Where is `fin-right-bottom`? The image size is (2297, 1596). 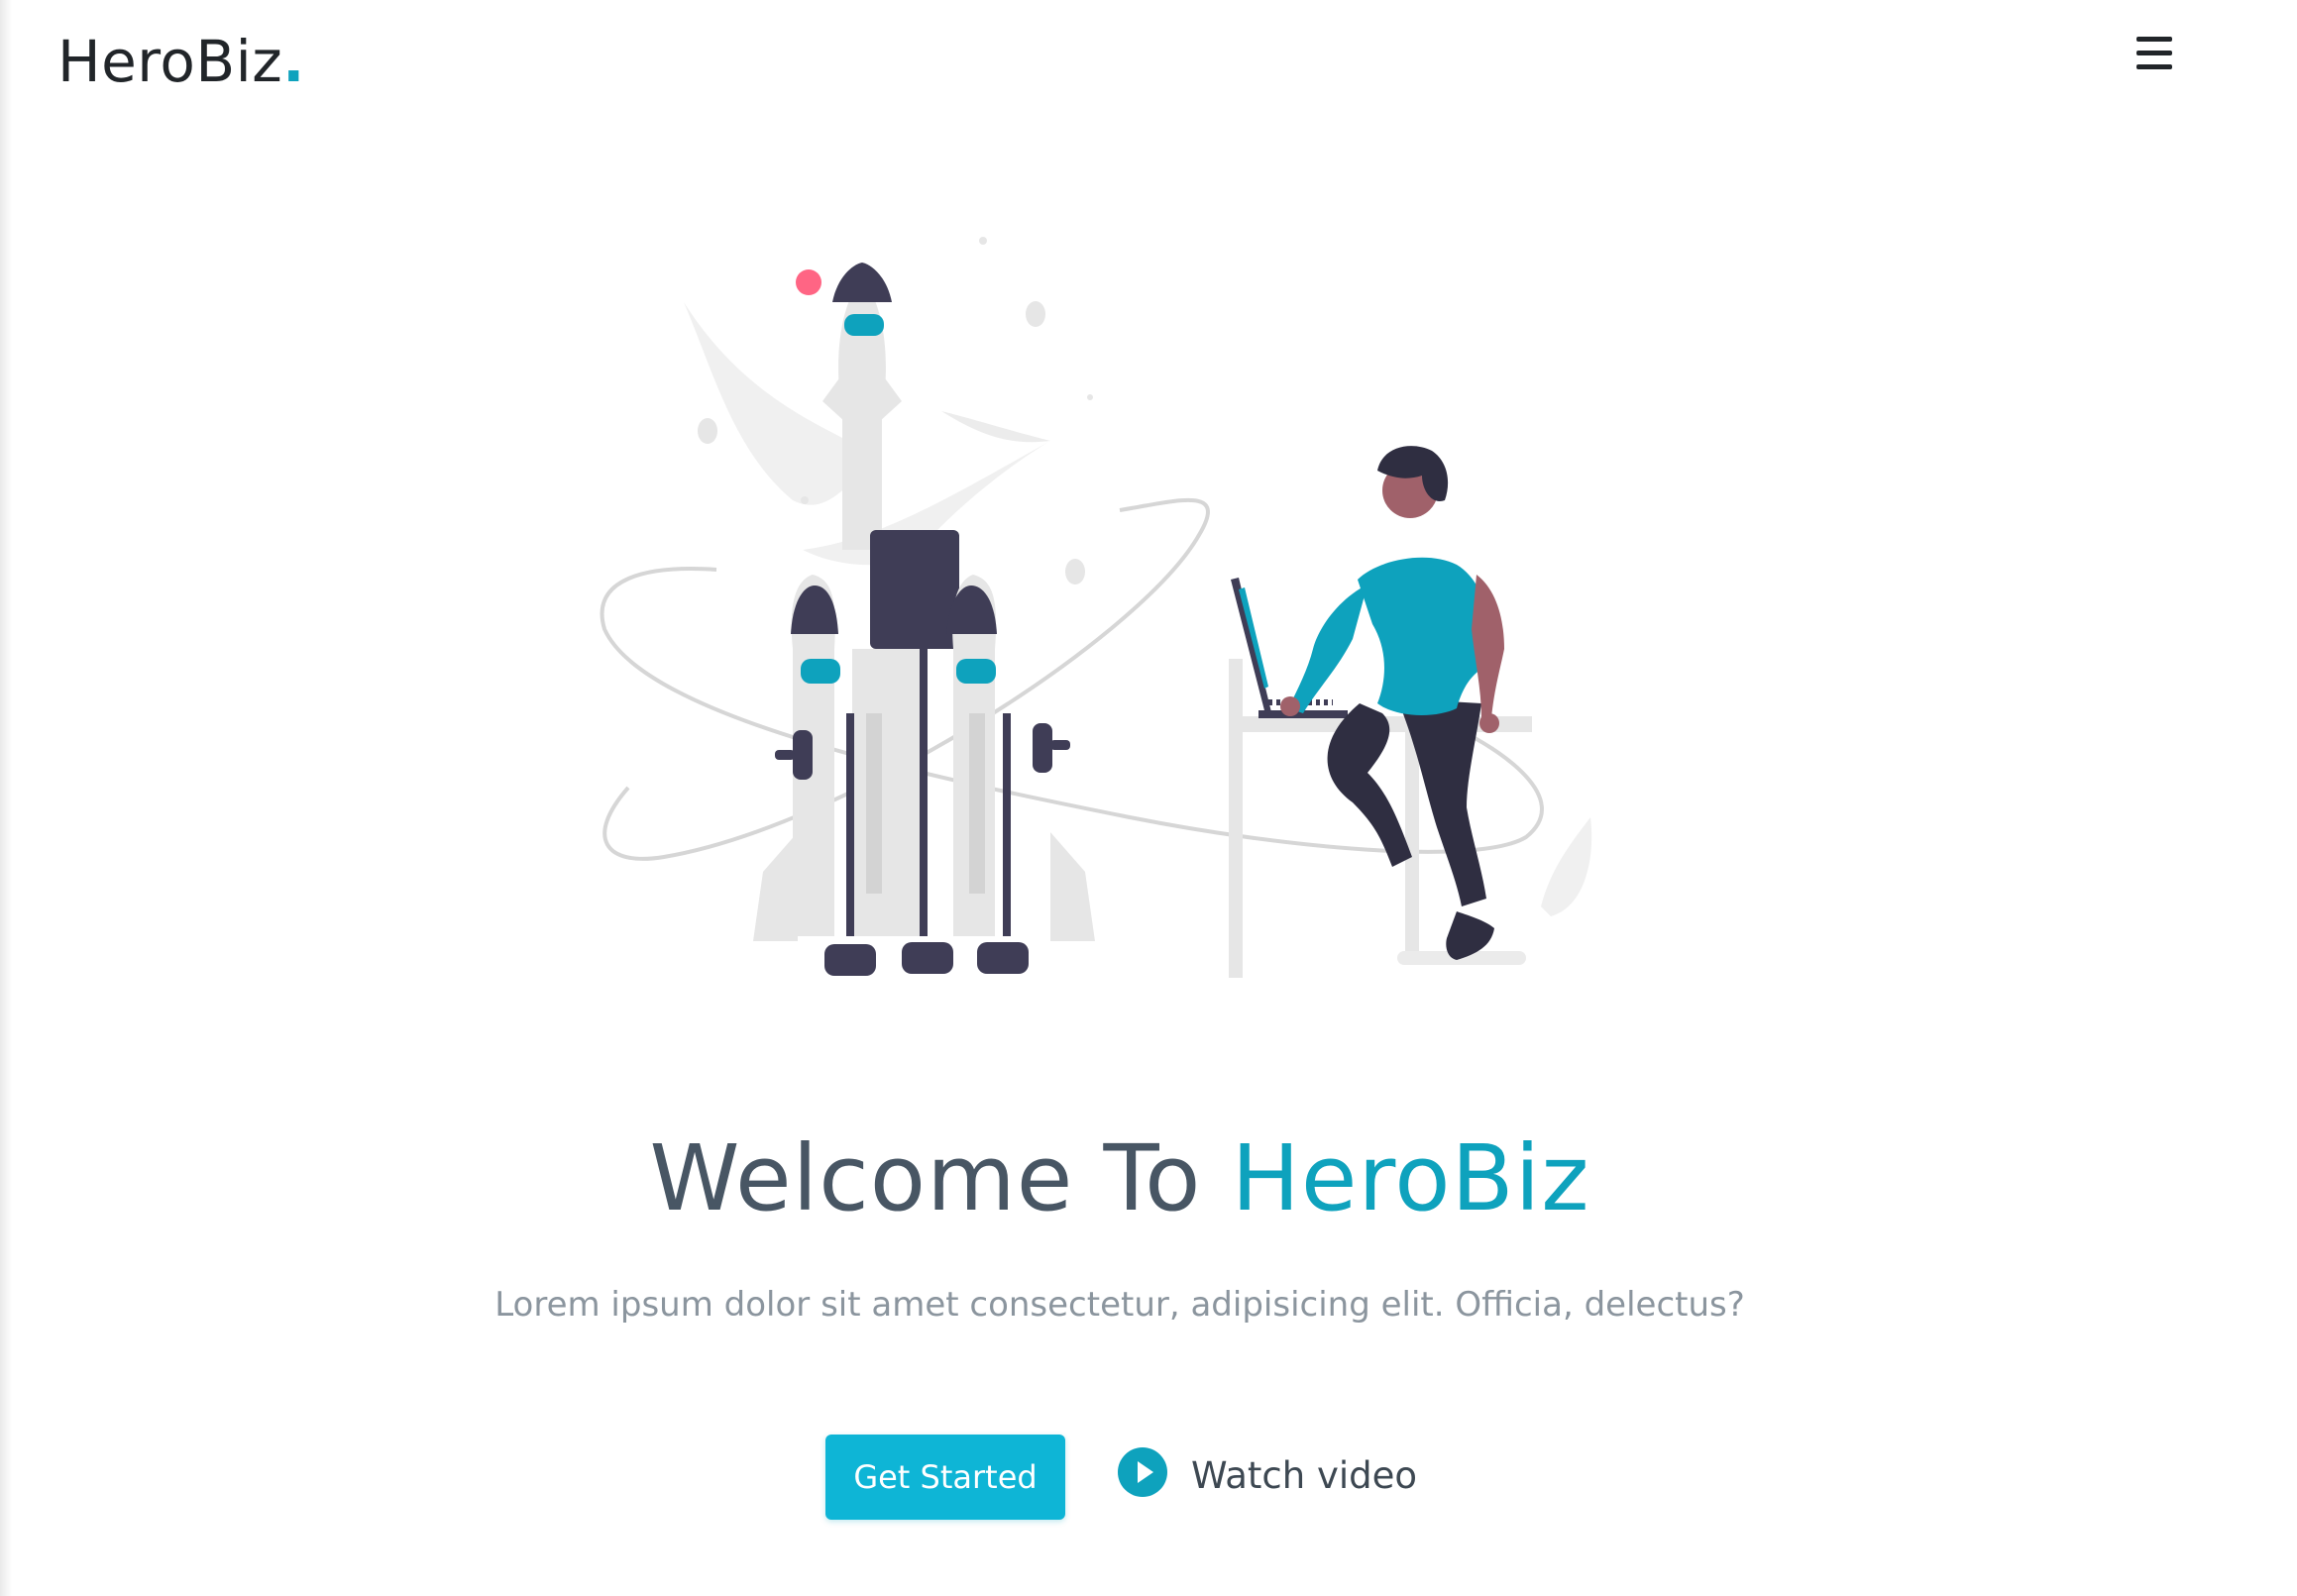
fin-right-bottom is located at coordinates (1072, 886).